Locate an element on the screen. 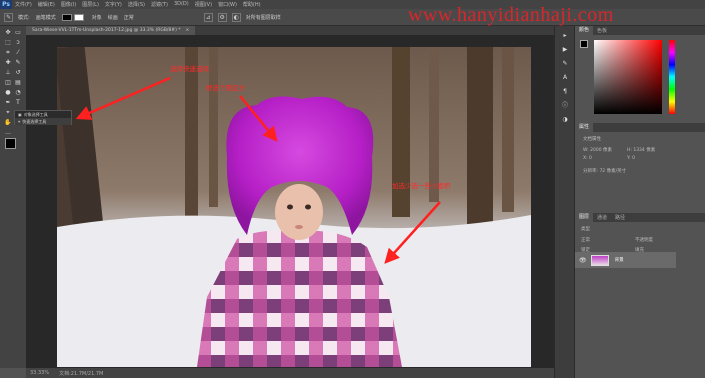 This screenshot has width=705, height=378. layer-kind-filter: 类型 is located at coordinates (585, 229).